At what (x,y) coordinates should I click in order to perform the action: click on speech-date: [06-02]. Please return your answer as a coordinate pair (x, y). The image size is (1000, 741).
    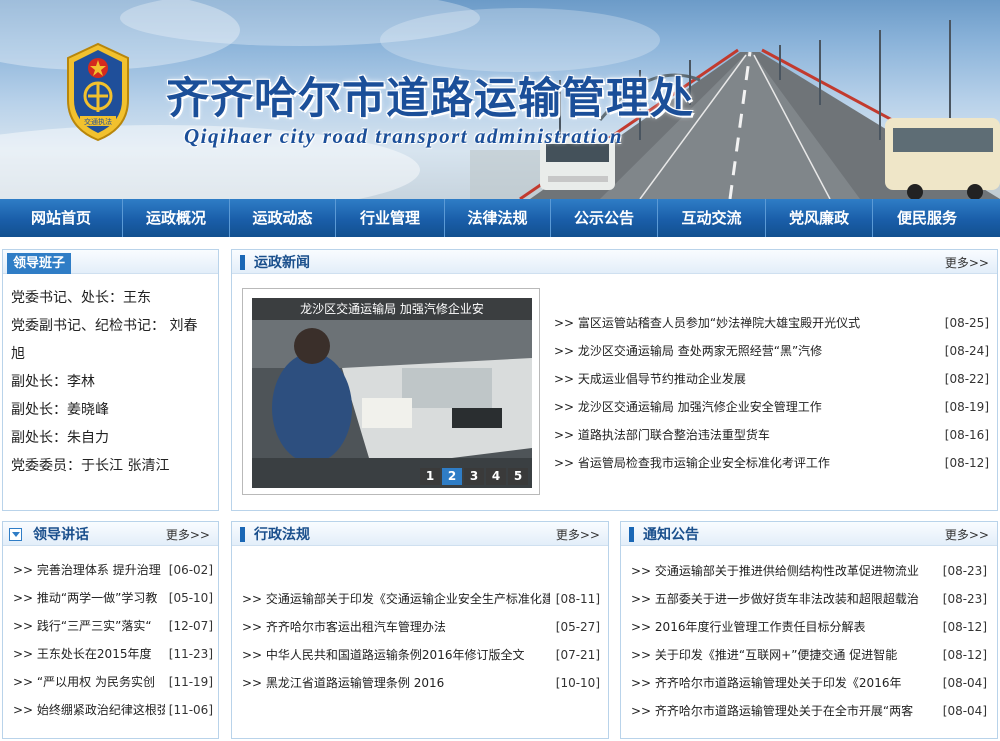
    Looking at the image, I should click on (190, 570).